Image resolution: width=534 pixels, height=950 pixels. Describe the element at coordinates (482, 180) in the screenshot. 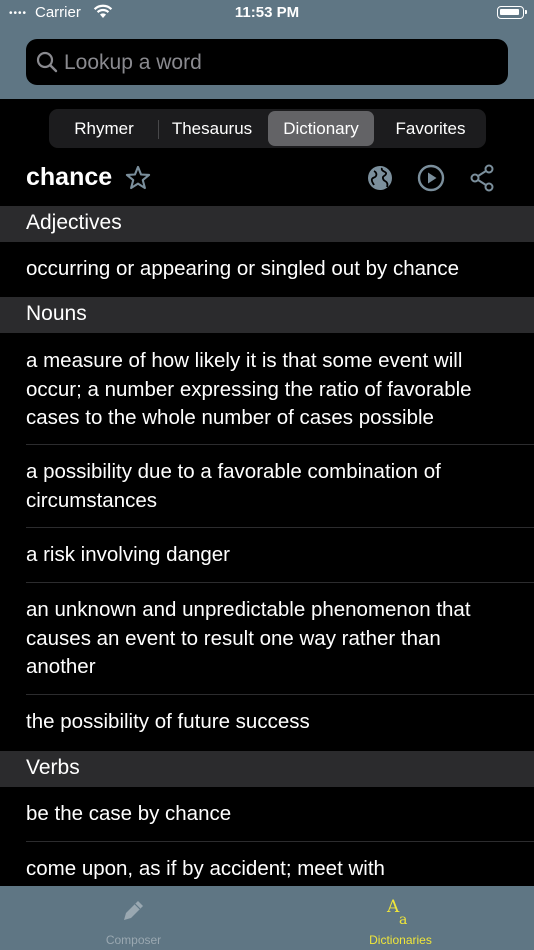

I see `share-icon` at that location.